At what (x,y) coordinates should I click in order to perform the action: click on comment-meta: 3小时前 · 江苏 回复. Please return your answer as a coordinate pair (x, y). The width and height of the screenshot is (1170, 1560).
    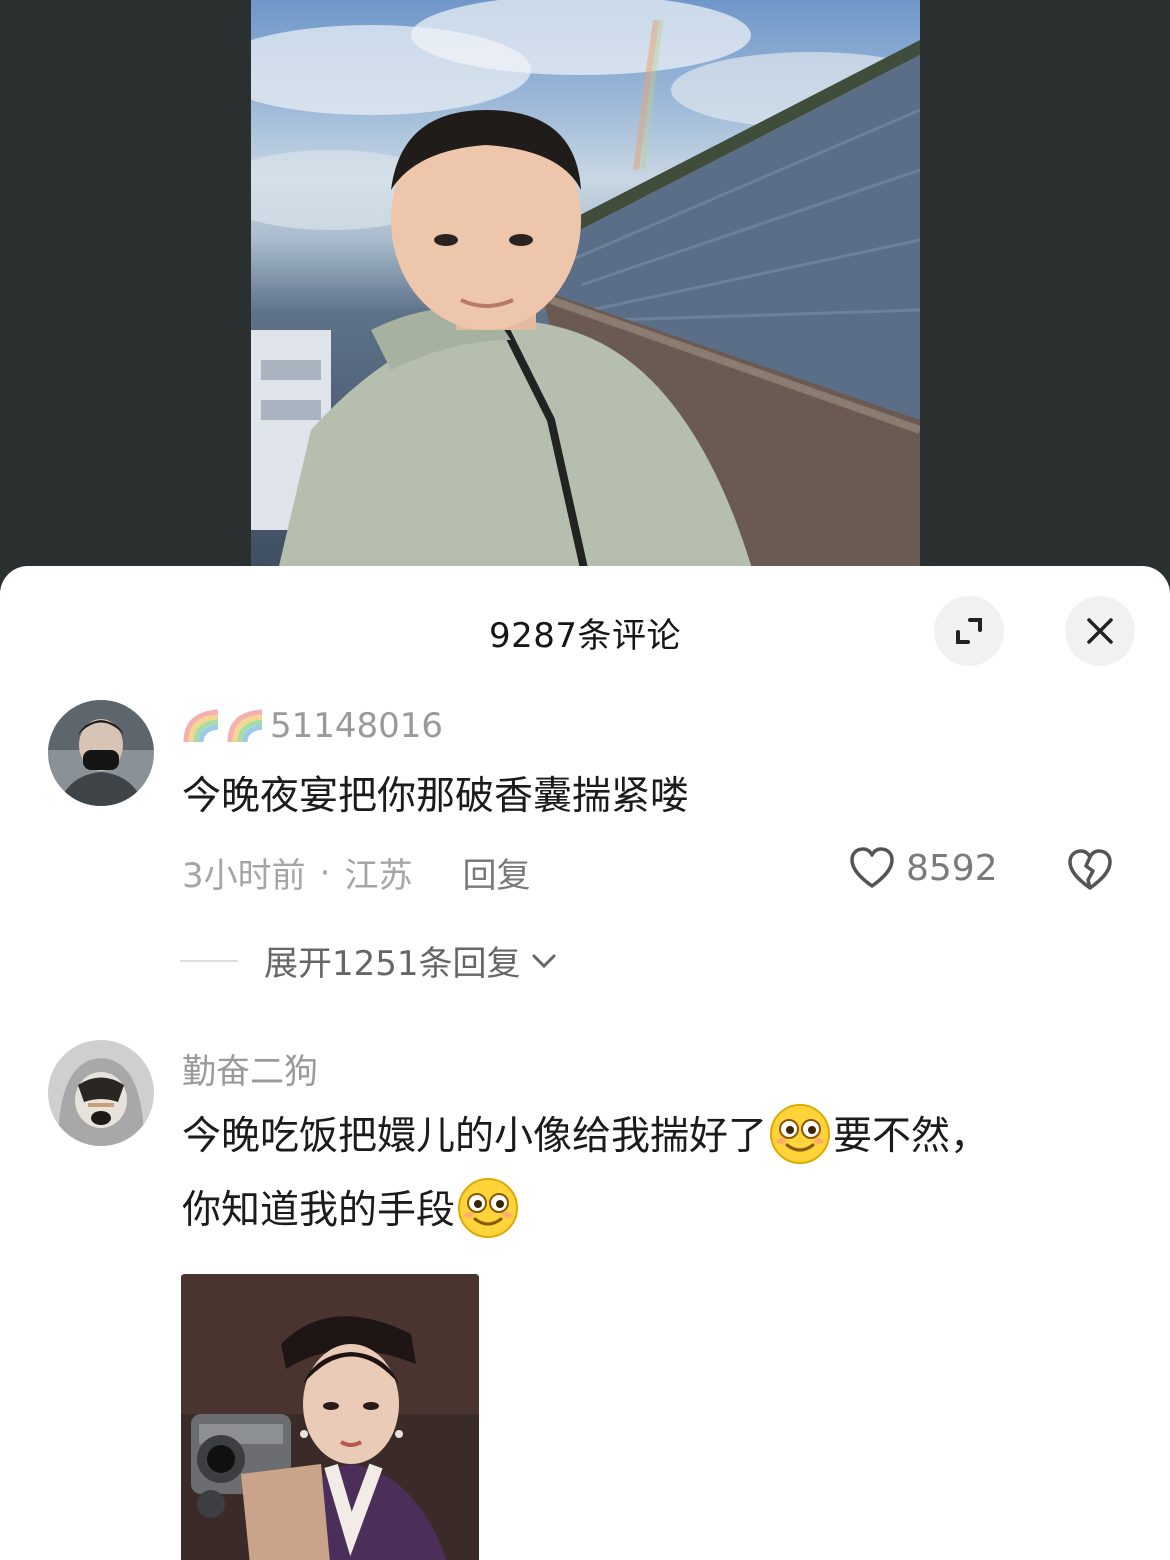
    Looking at the image, I should click on (356, 872).